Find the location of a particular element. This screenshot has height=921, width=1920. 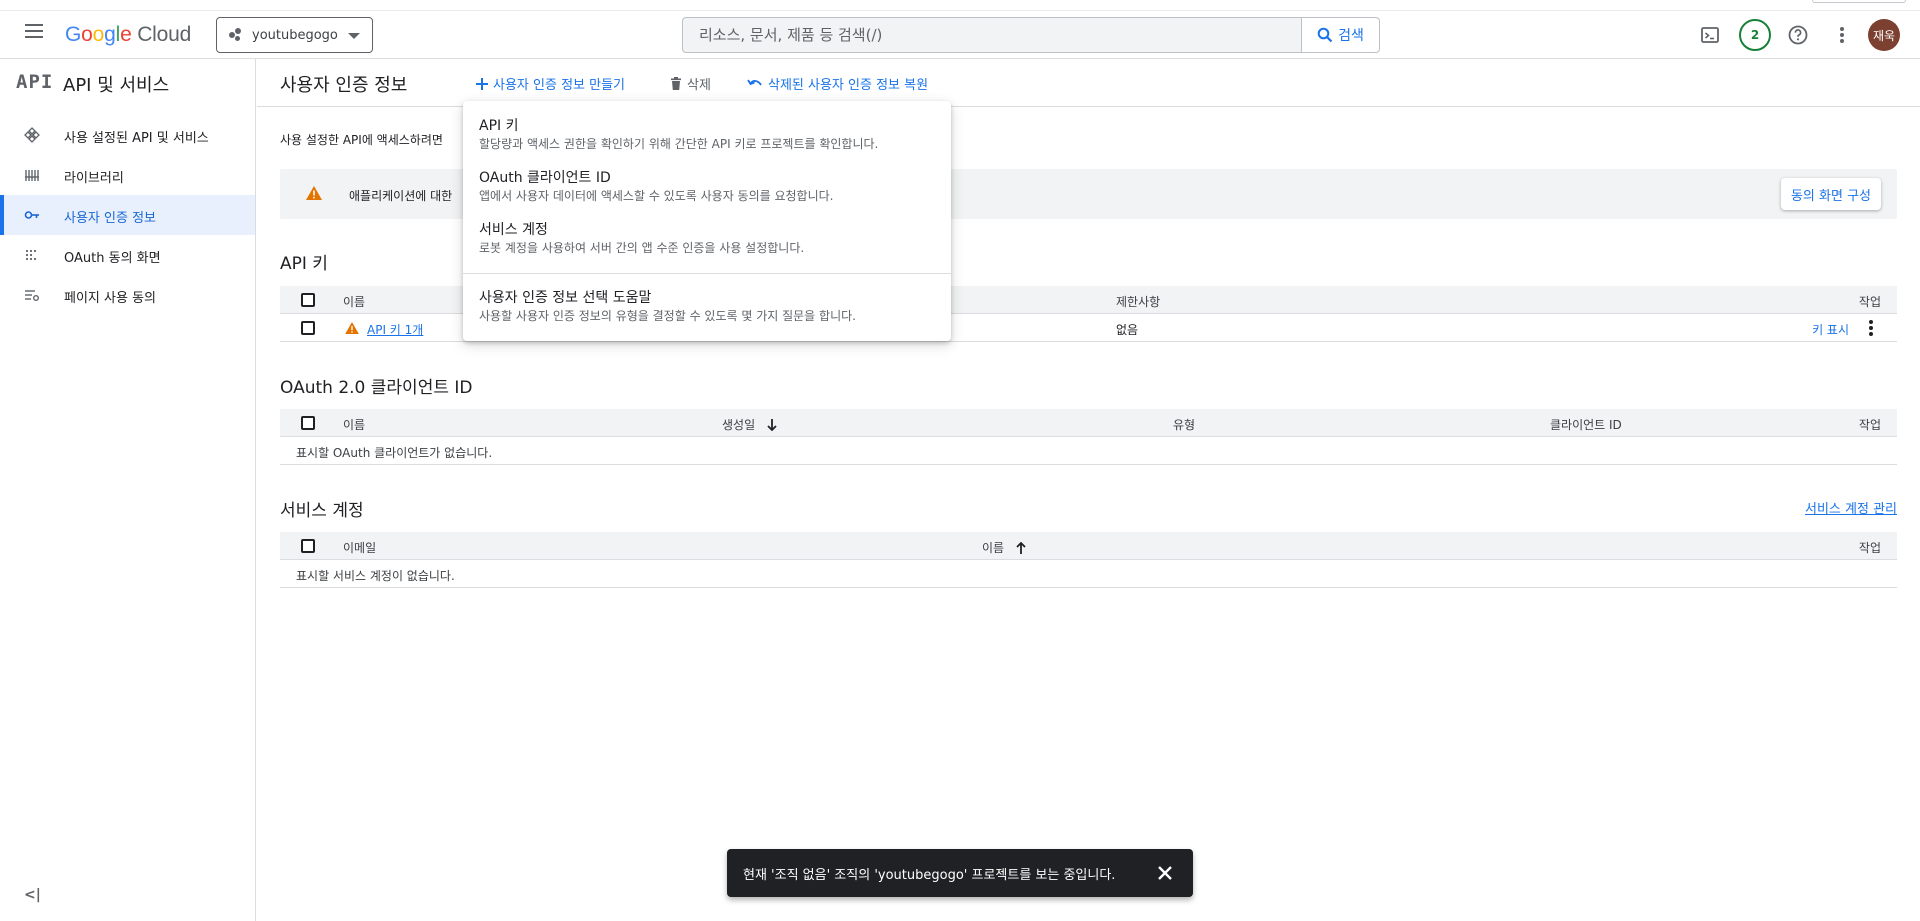

sidebar-item-label: OAuth 동의 화면 is located at coordinates (112, 258).